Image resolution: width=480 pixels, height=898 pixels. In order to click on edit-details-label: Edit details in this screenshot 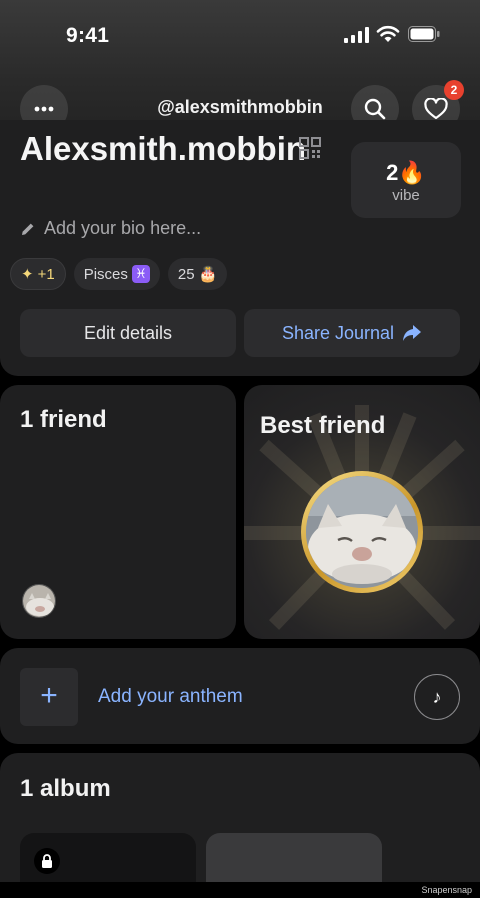, I will do `click(128, 332)`.